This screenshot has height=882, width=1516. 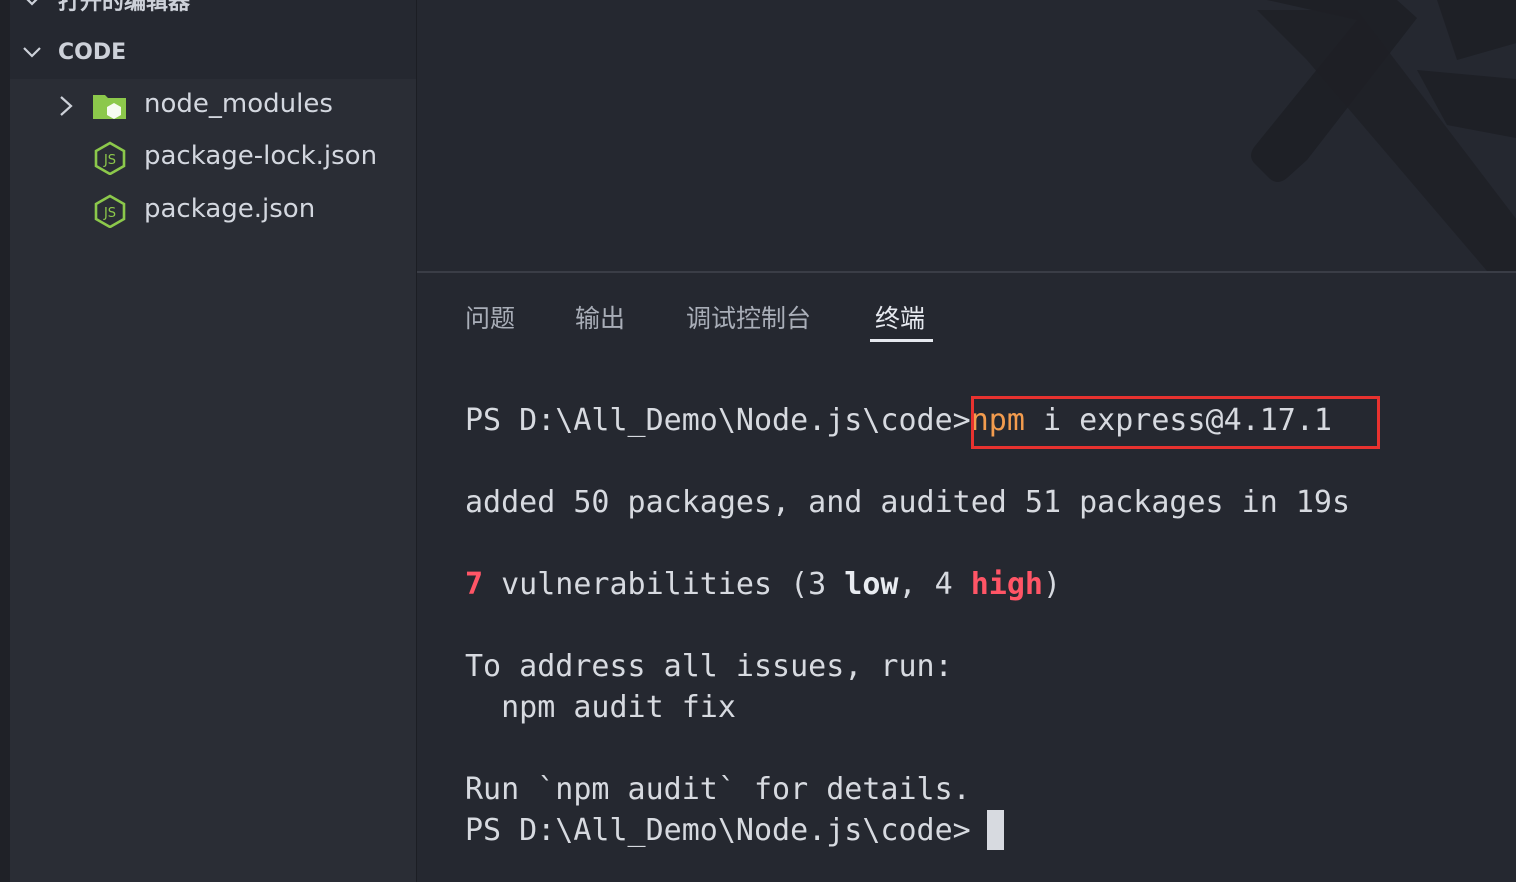 I want to click on file-name: node_modules, so click(x=238, y=104).